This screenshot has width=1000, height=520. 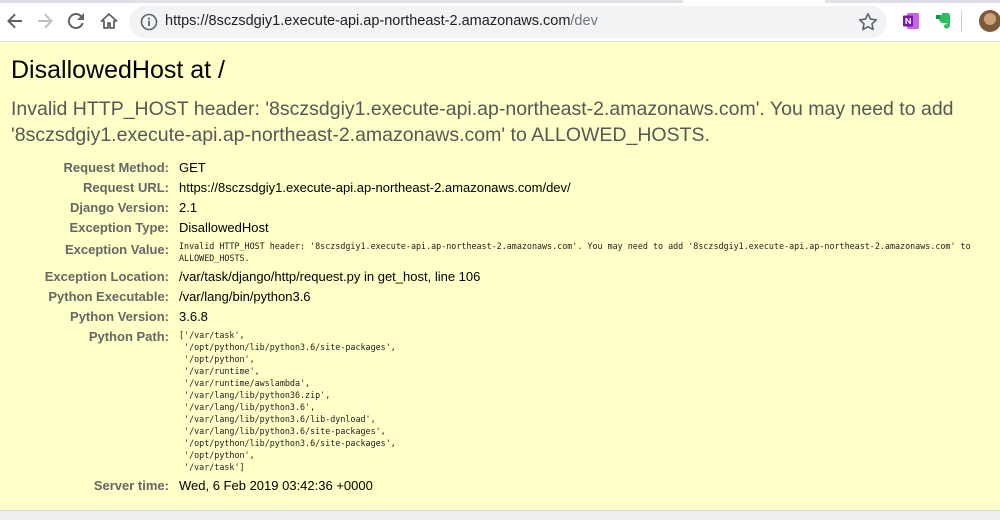 What do you see at coordinates (108, 296) in the screenshot?
I see `meta-label: Python Executable:` at bounding box center [108, 296].